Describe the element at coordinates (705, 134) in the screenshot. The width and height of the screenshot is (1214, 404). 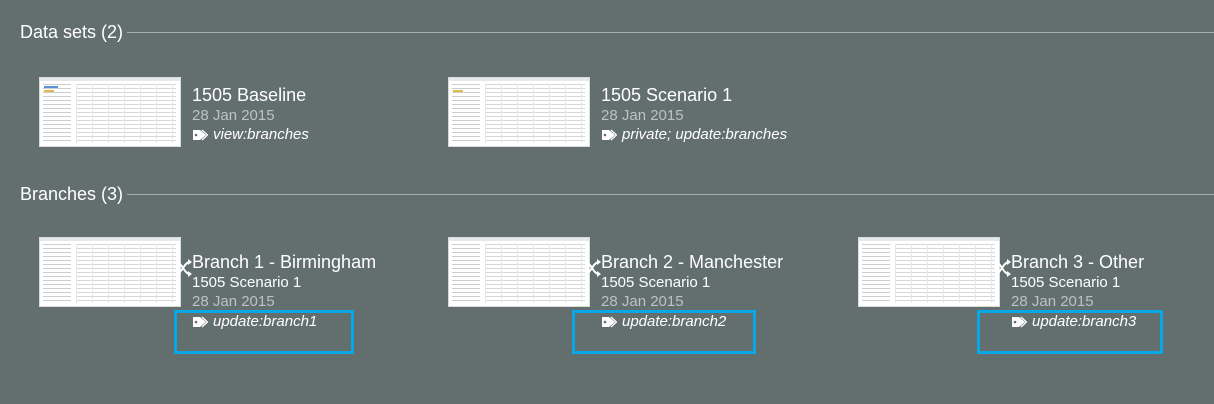
I see `dataset-permissions-text: private; update:branches` at that location.